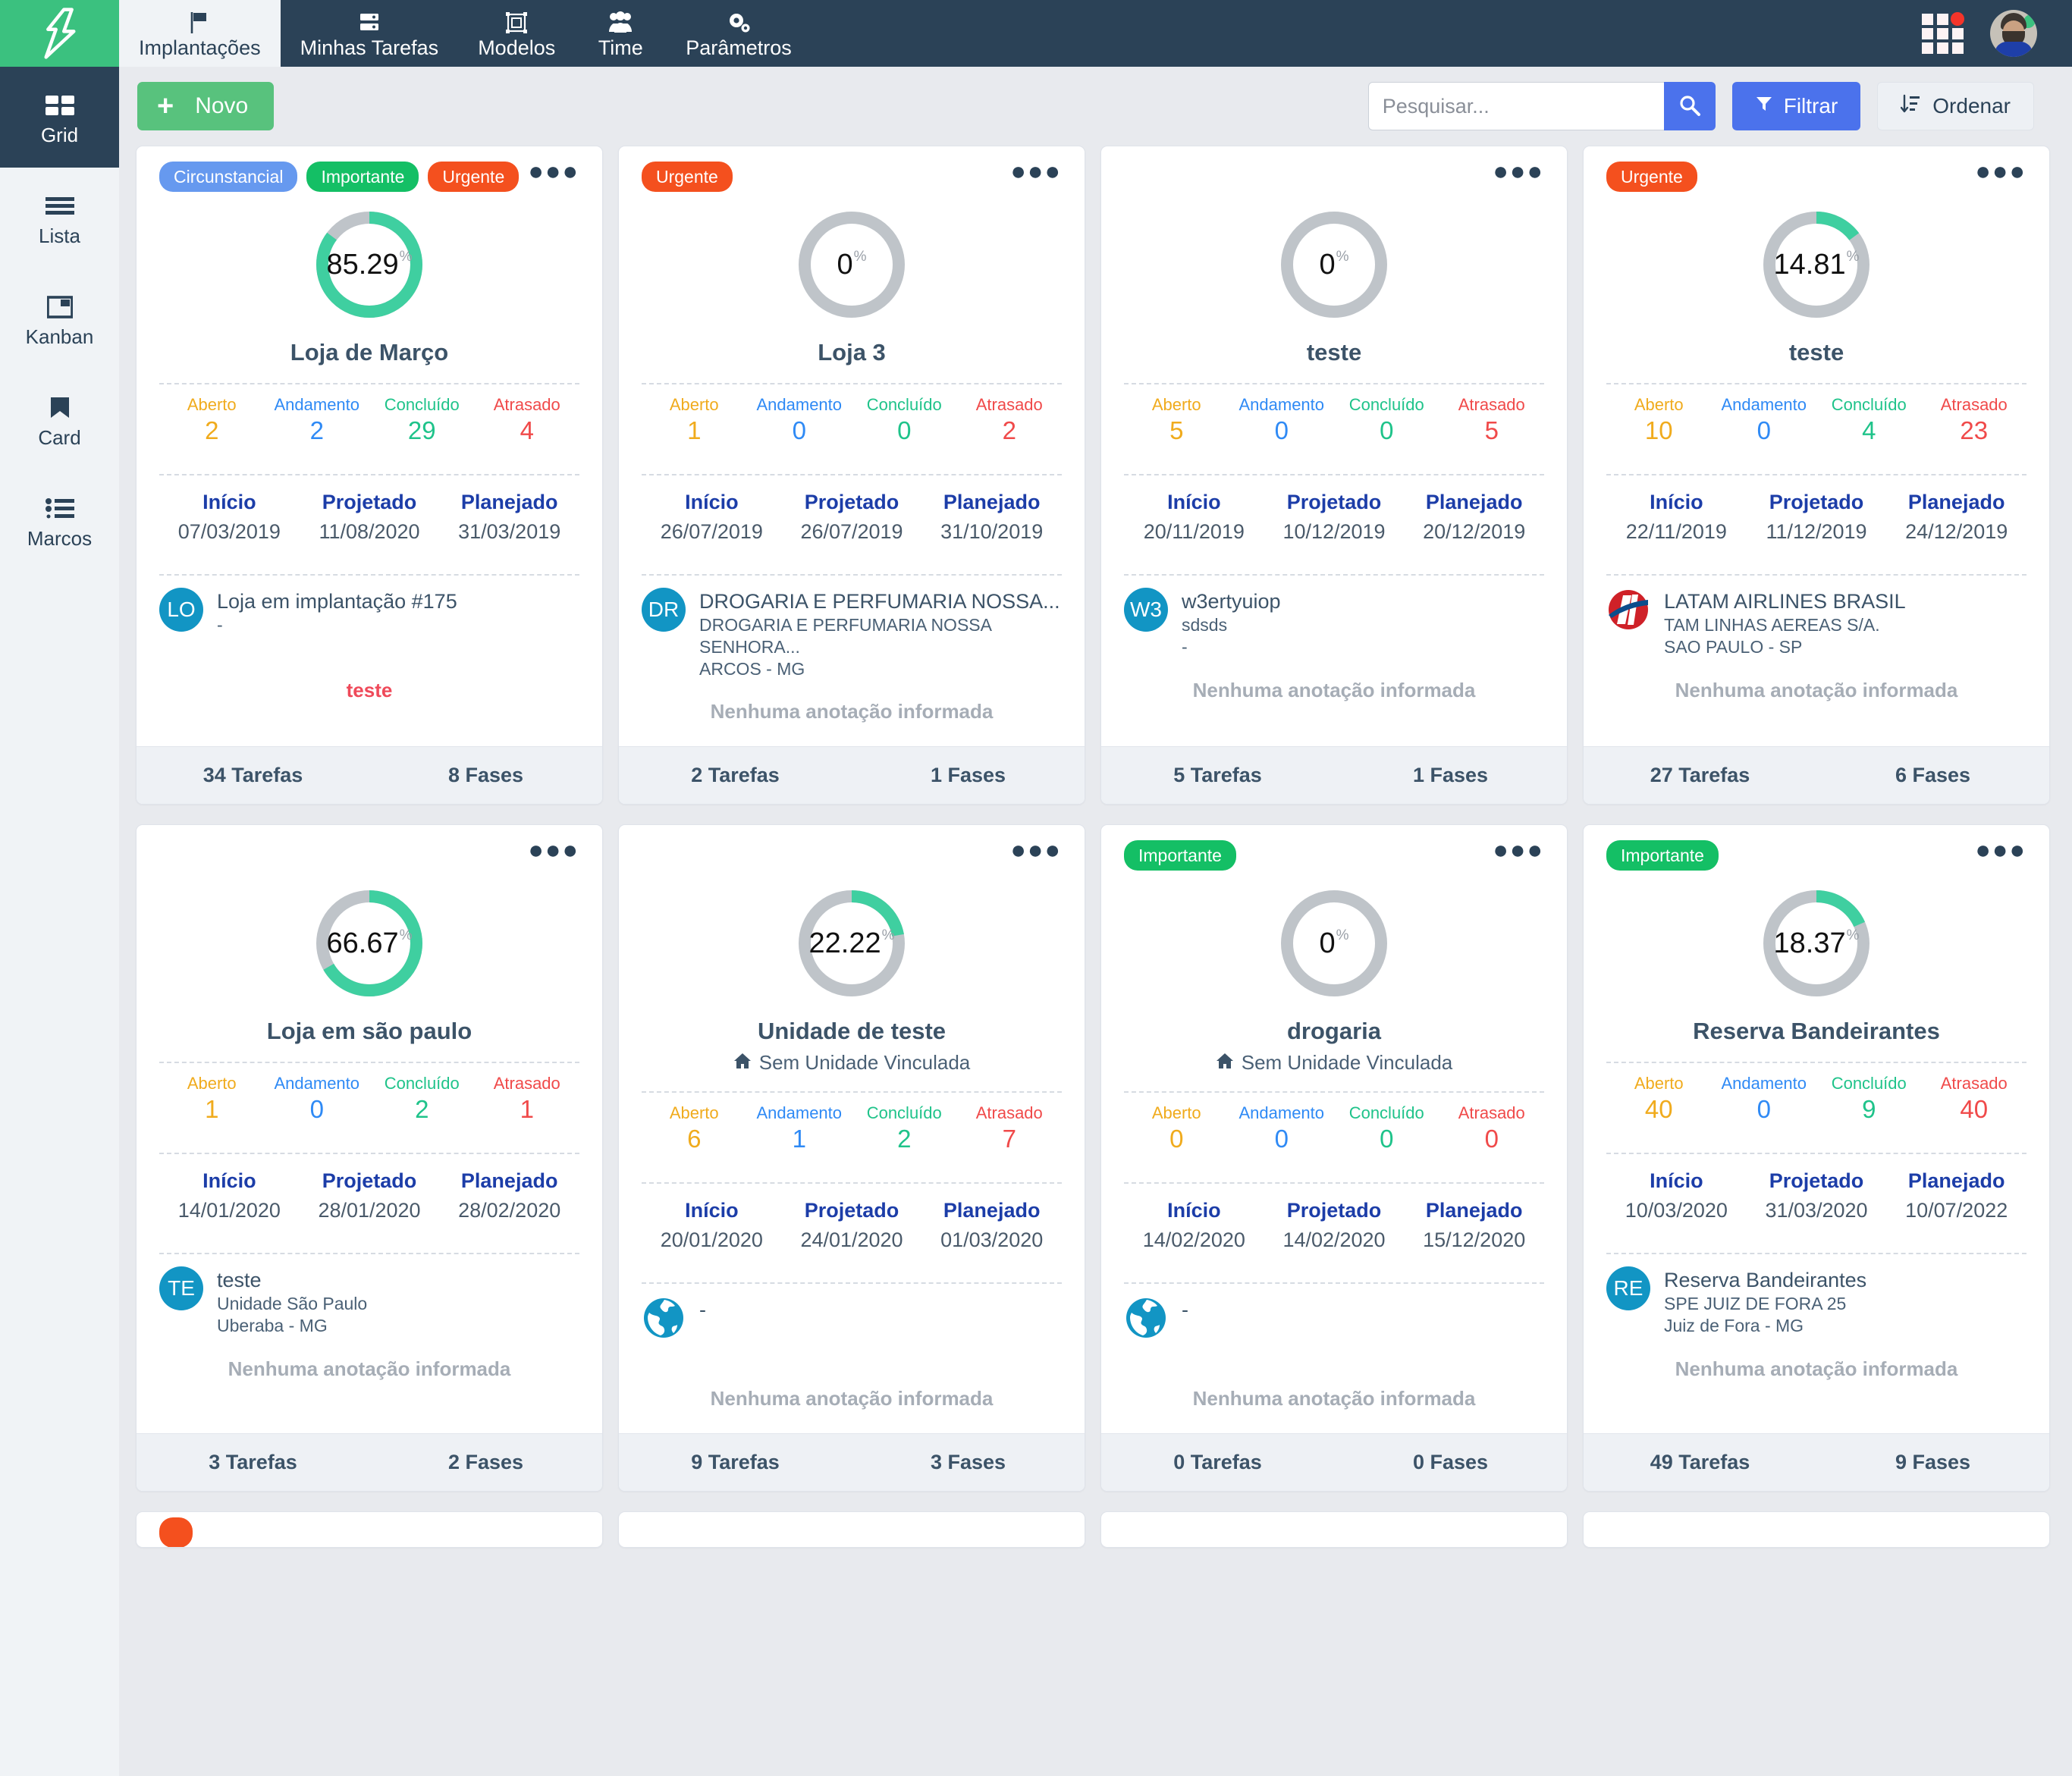  Describe the element at coordinates (1689, 106) in the screenshot. I see `search-button` at that location.